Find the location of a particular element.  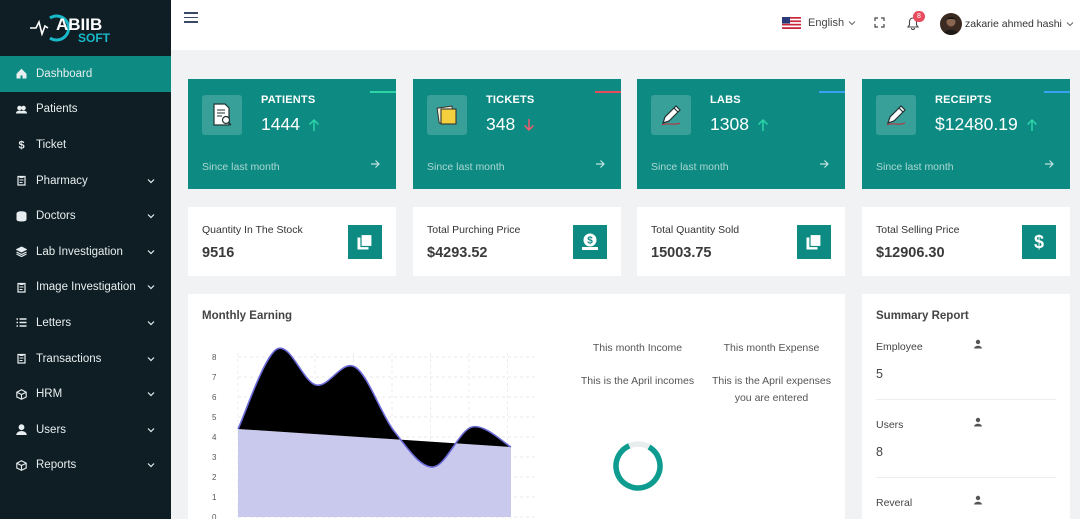

list-icon is located at coordinates (21, 323).